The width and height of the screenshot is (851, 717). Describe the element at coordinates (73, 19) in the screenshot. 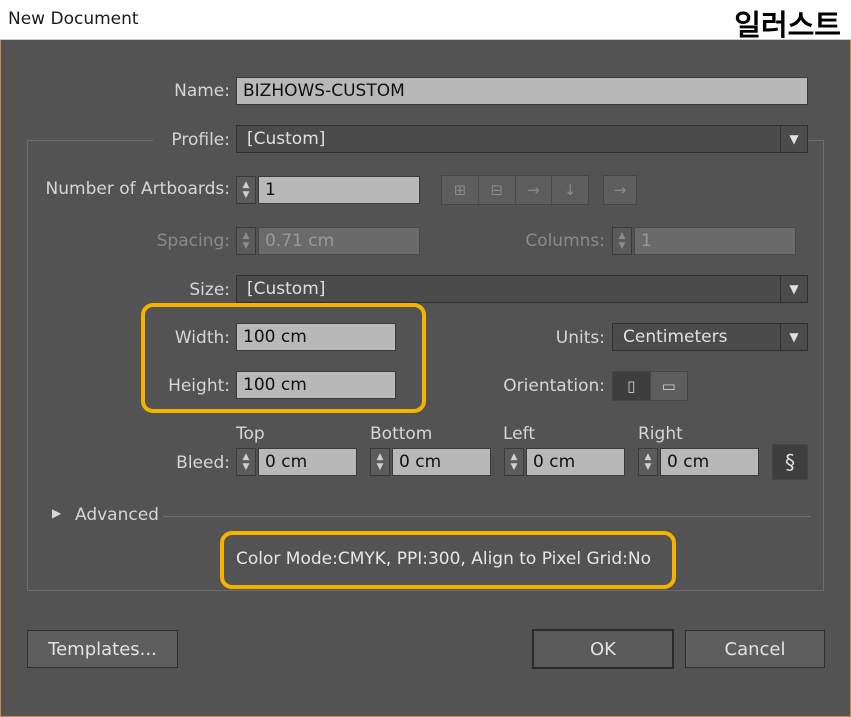

I see `window-title: New Document` at that location.